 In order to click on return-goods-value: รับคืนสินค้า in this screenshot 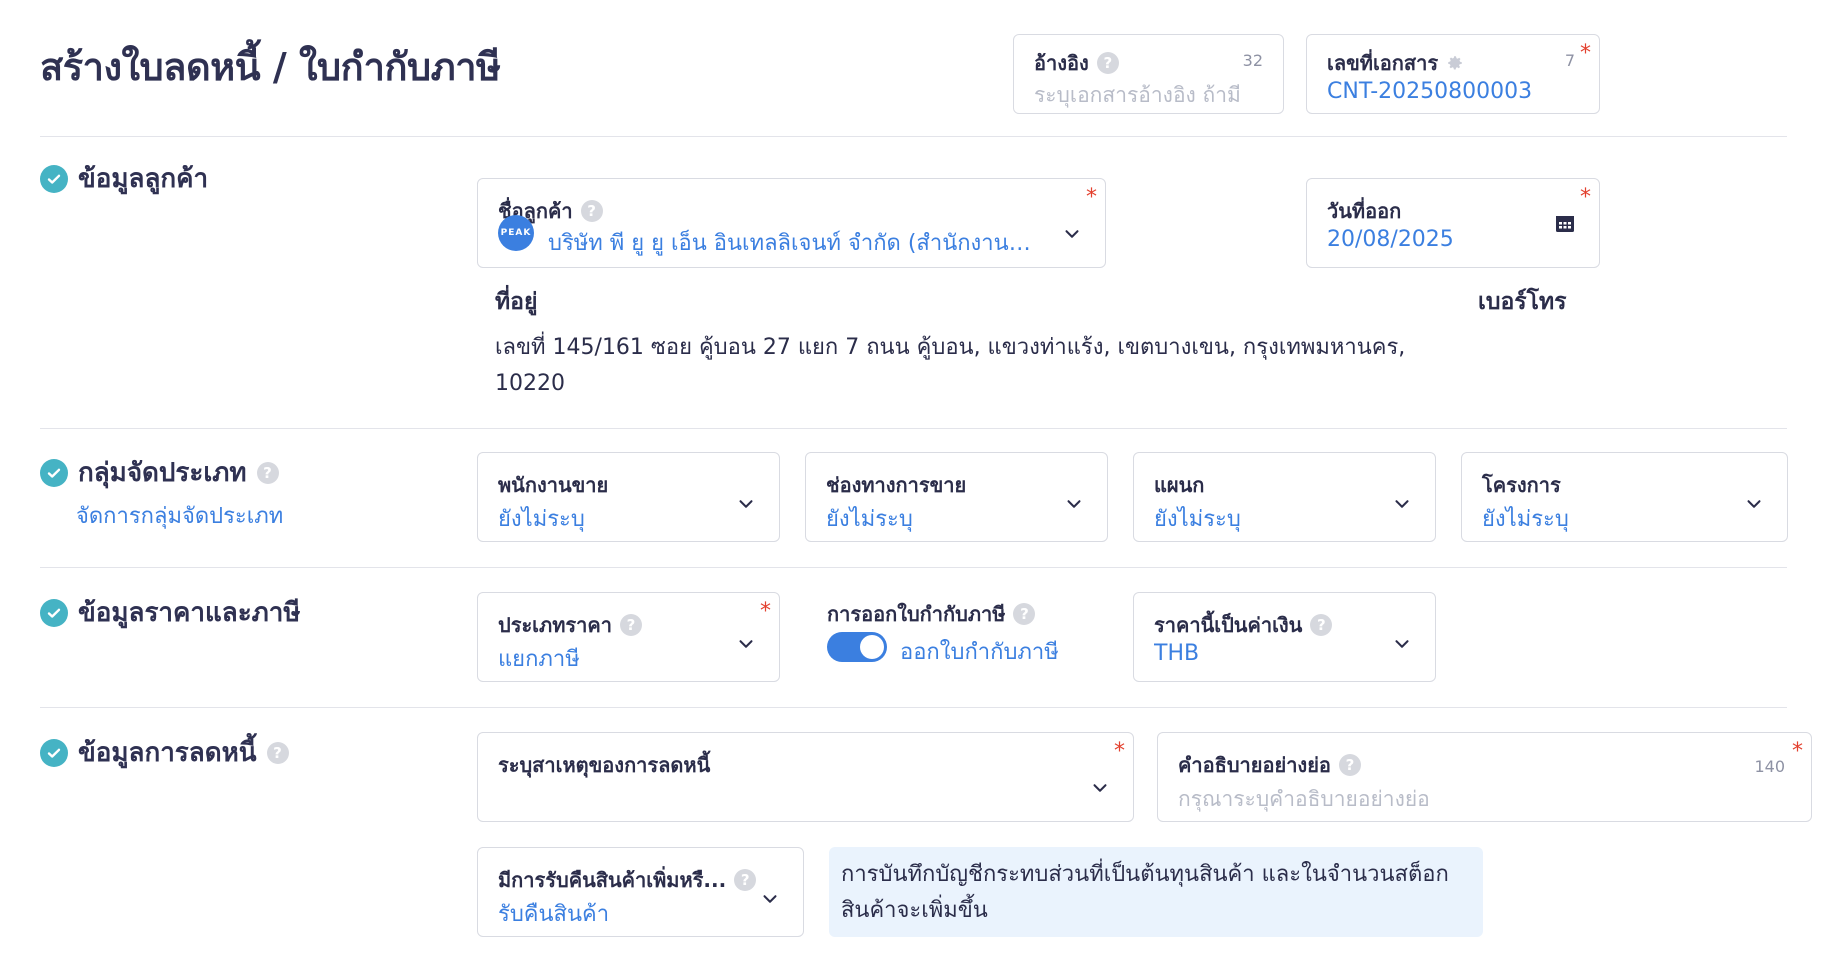, I will do `click(554, 914)`.